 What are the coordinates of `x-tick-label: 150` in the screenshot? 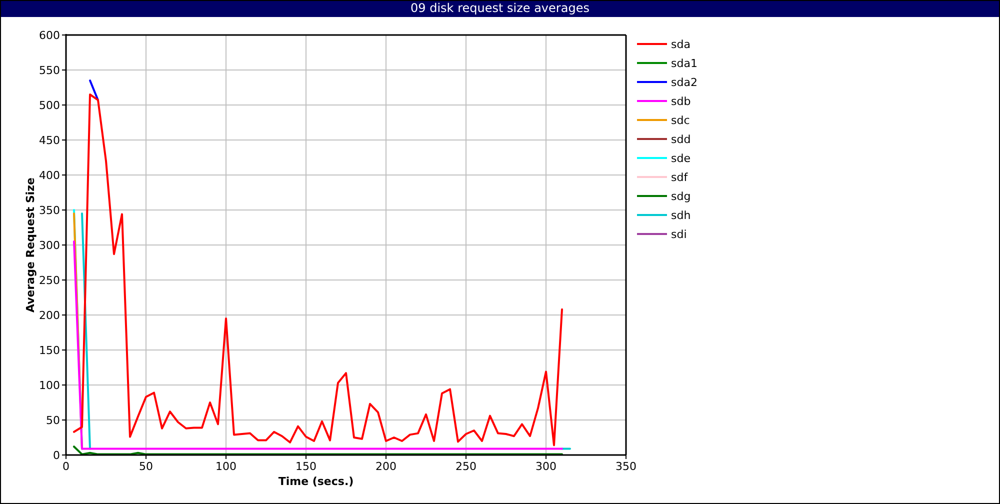 It's located at (306, 466).